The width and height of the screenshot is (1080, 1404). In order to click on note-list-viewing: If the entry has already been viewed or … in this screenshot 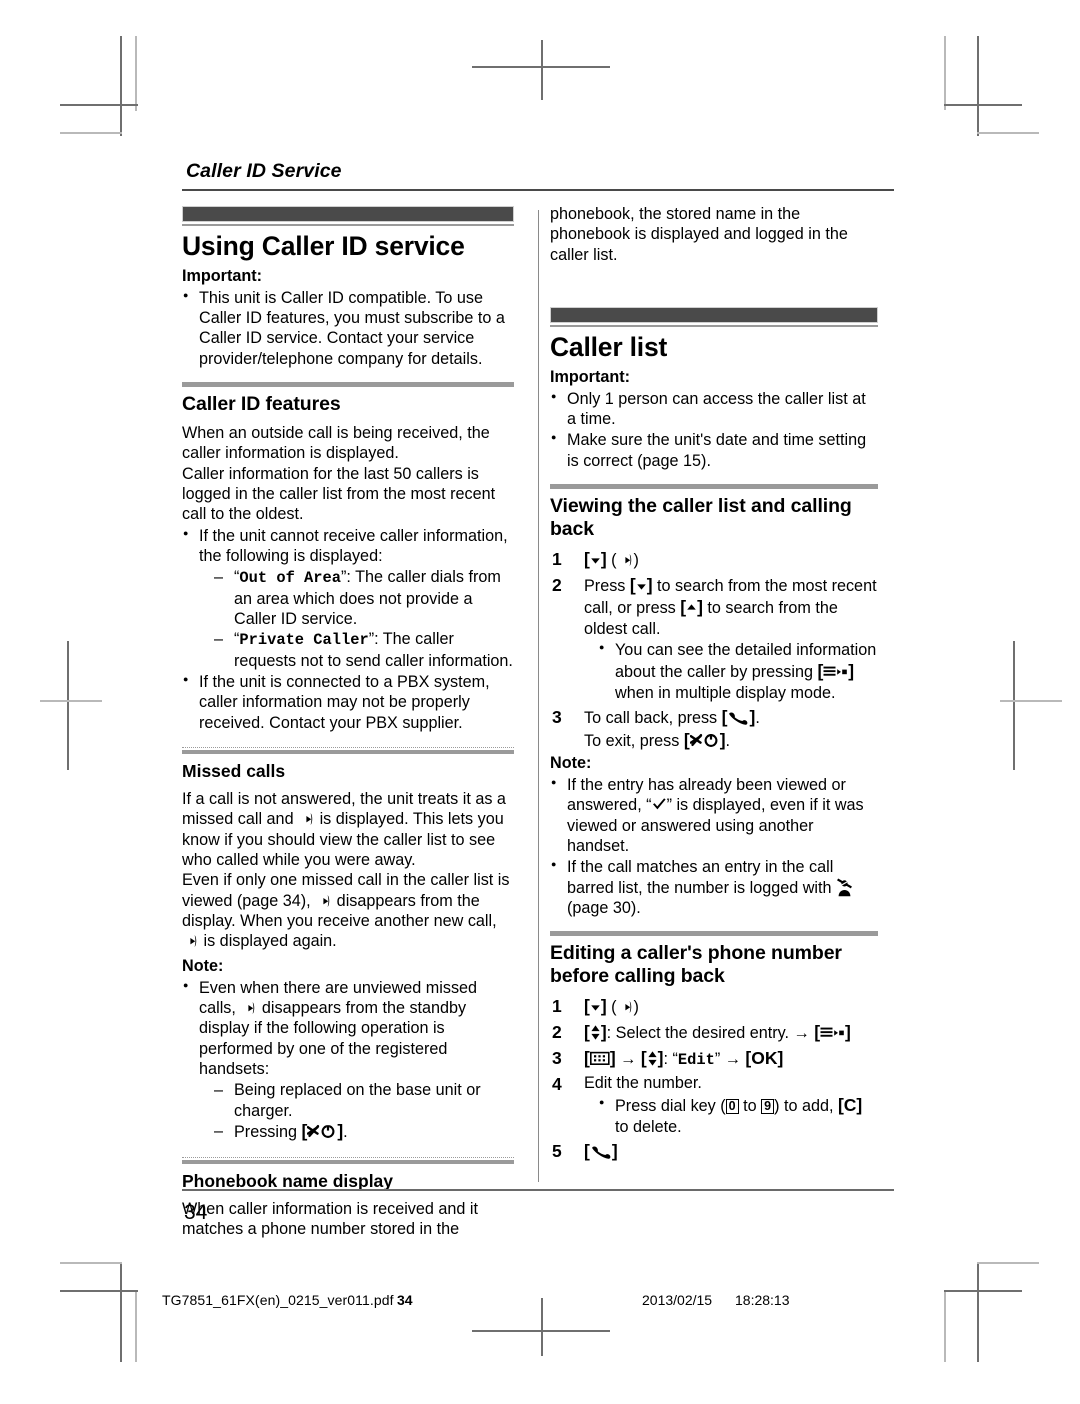, I will do `click(714, 846)`.